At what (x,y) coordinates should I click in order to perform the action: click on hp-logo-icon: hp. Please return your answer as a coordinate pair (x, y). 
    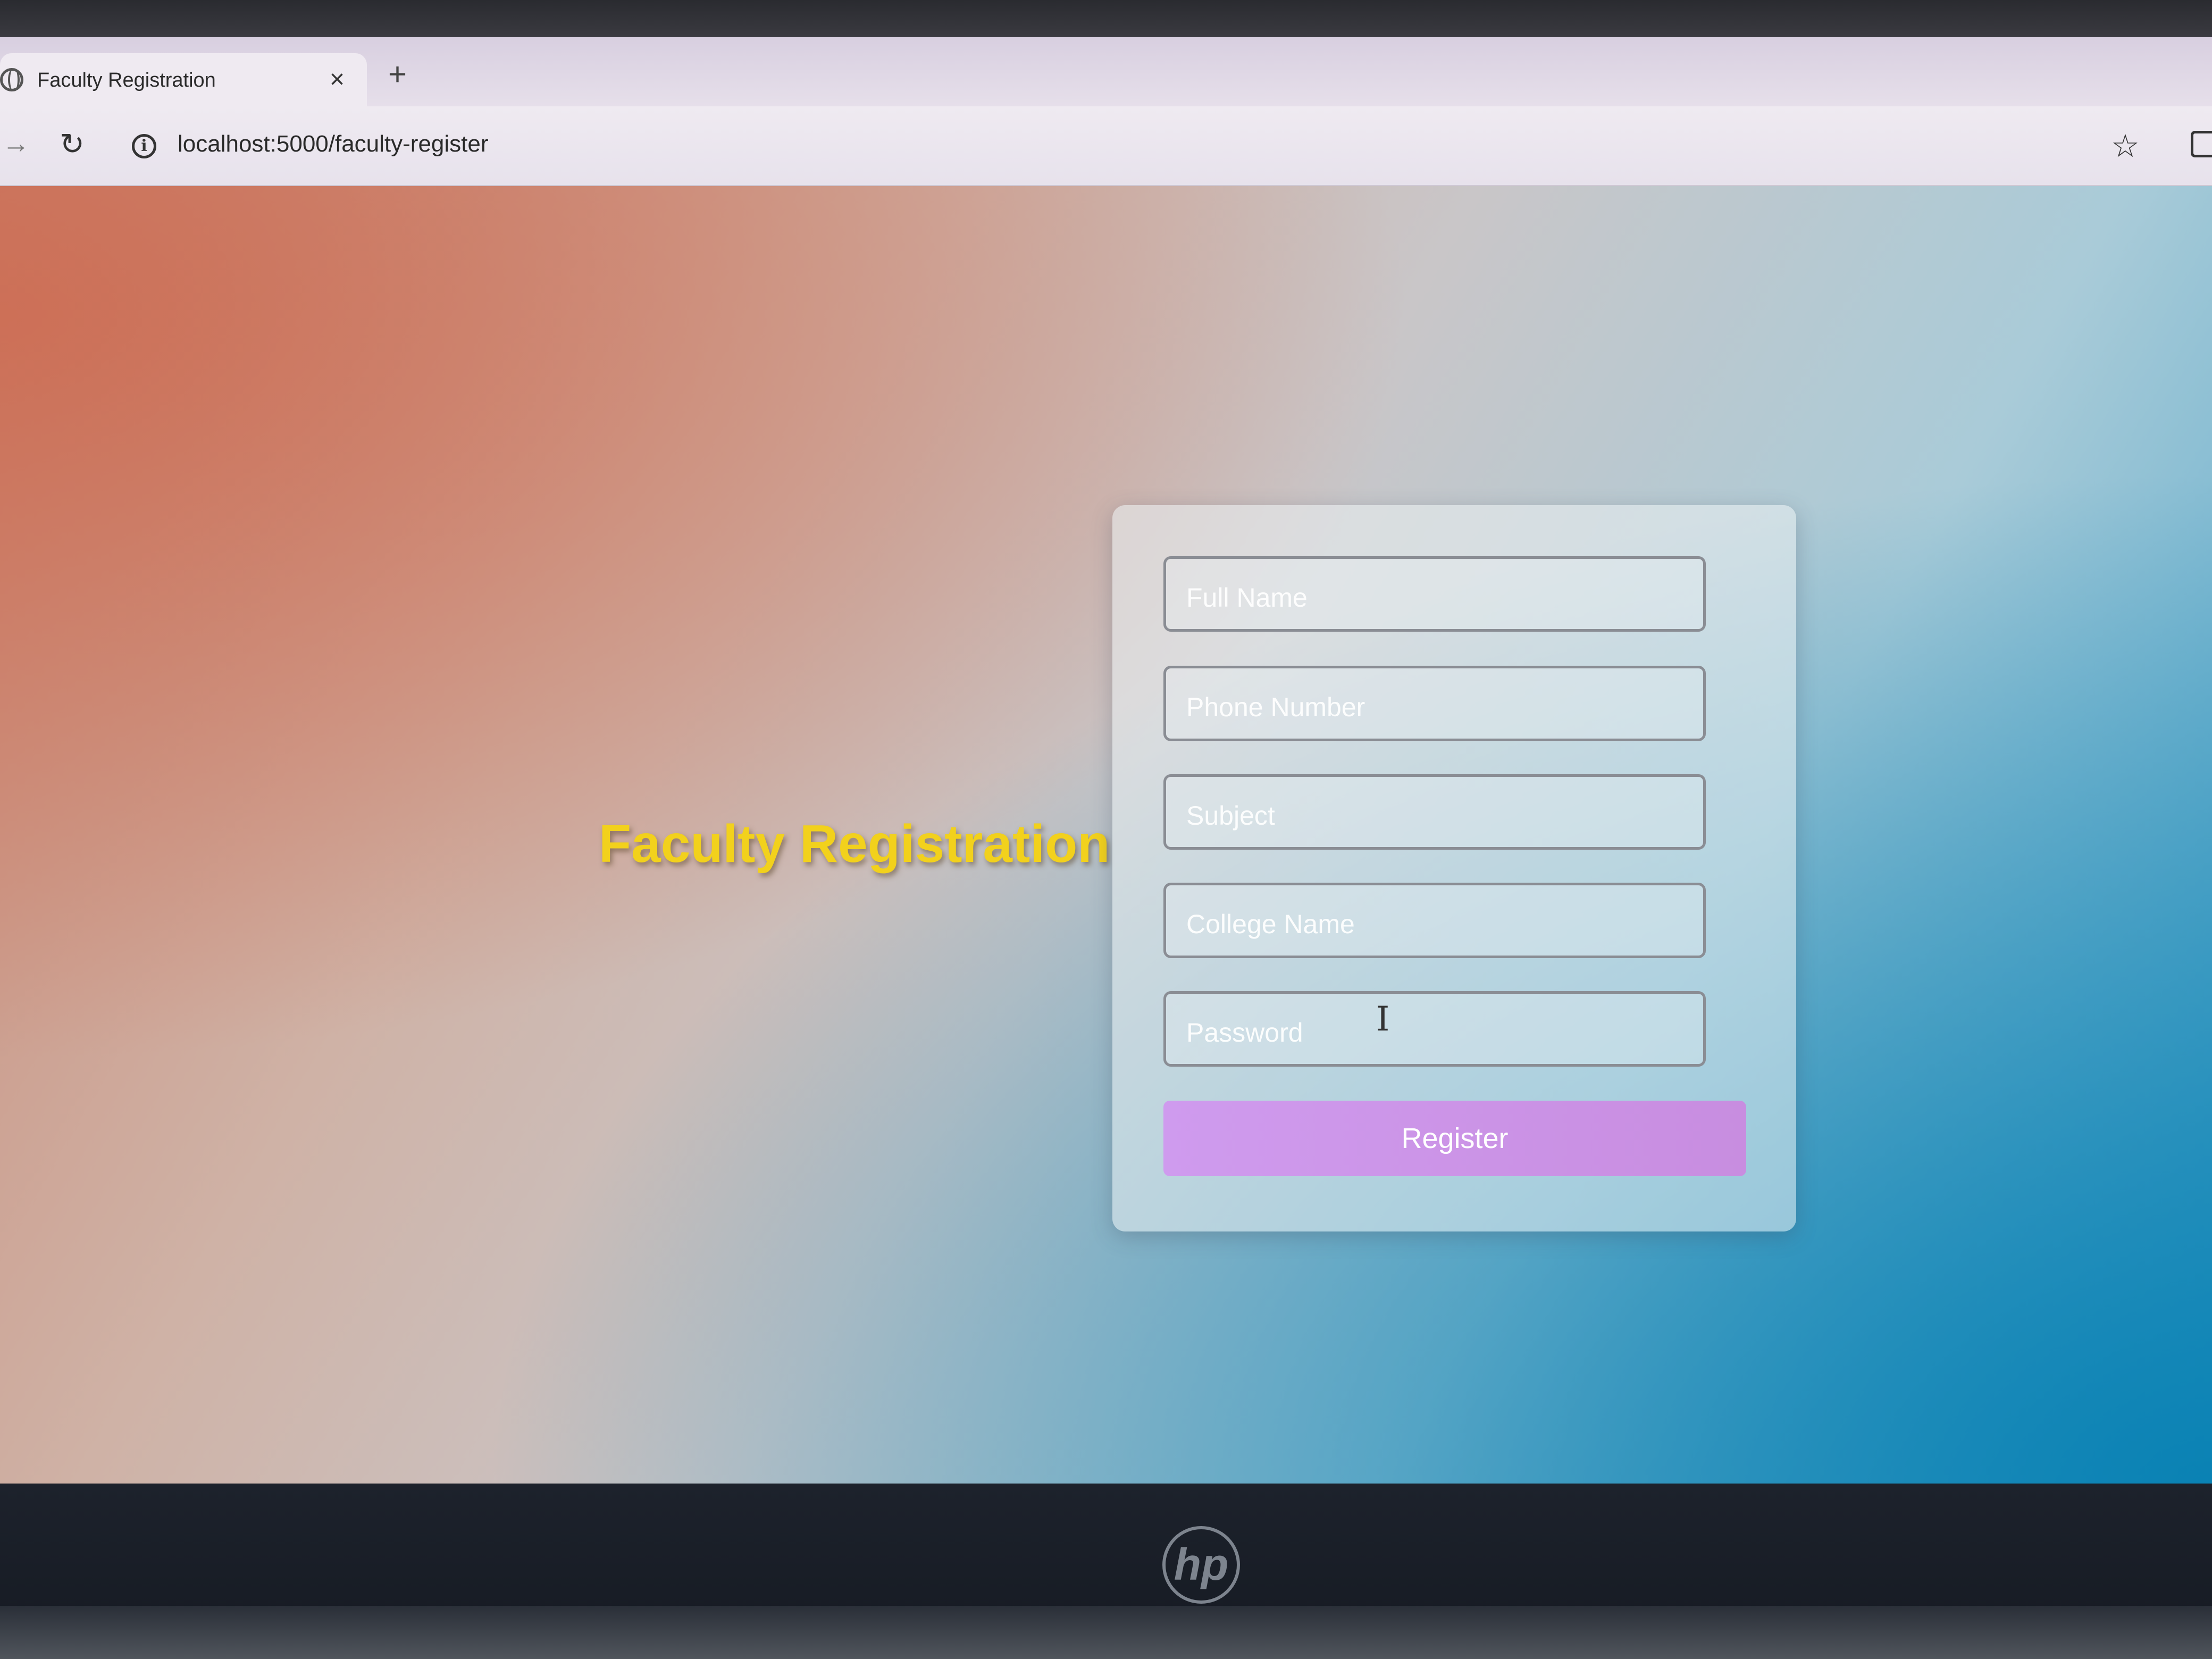
    Looking at the image, I should click on (1201, 1565).